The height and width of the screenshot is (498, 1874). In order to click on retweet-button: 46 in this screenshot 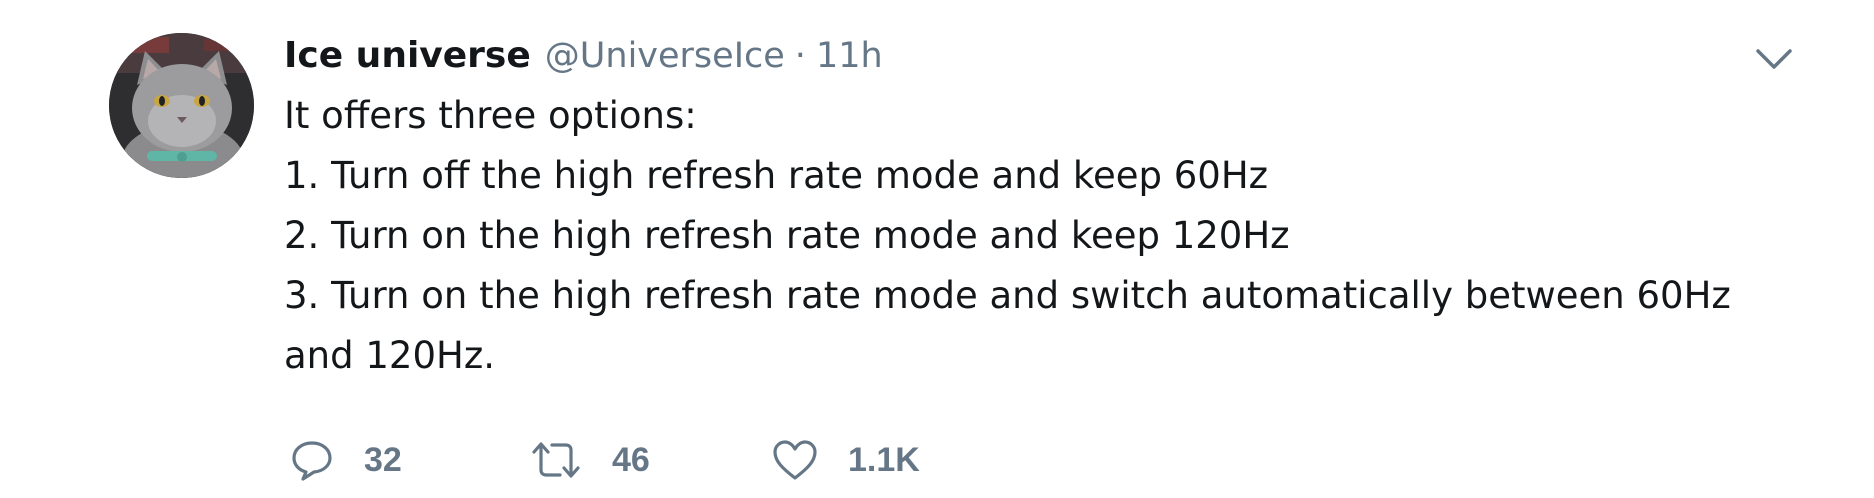, I will do `click(651, 460)`.